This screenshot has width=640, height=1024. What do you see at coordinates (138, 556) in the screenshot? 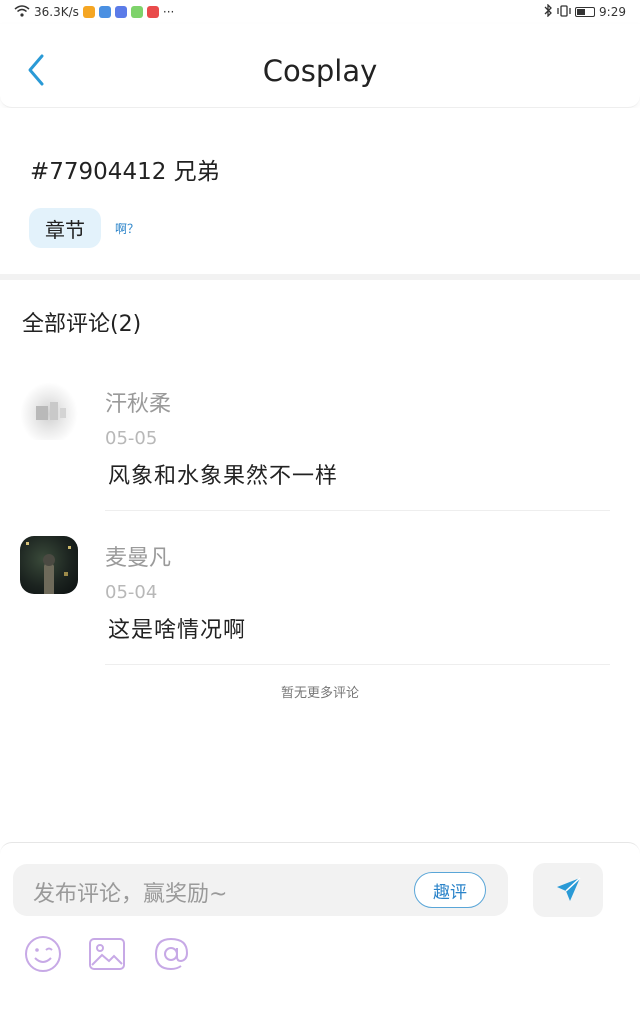
I see `comment-author: 麦曼凡` at bounding box center [138, 556].